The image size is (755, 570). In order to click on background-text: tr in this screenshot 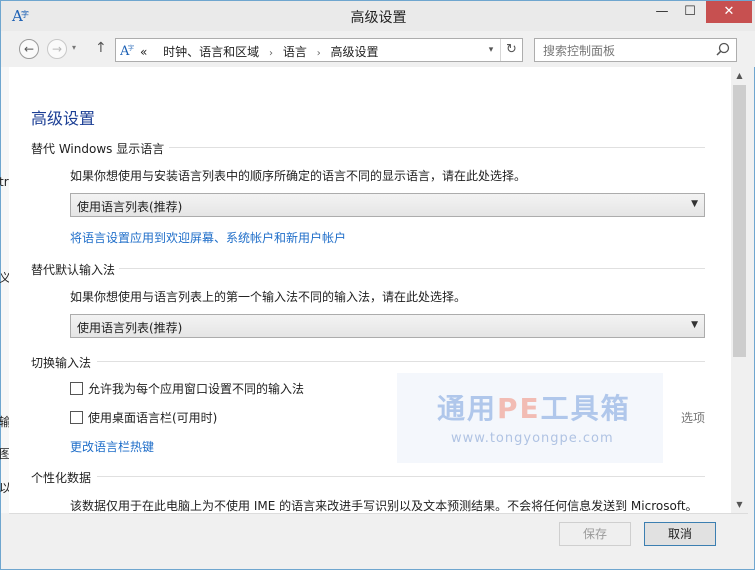, I will do `click(4, 182)`.